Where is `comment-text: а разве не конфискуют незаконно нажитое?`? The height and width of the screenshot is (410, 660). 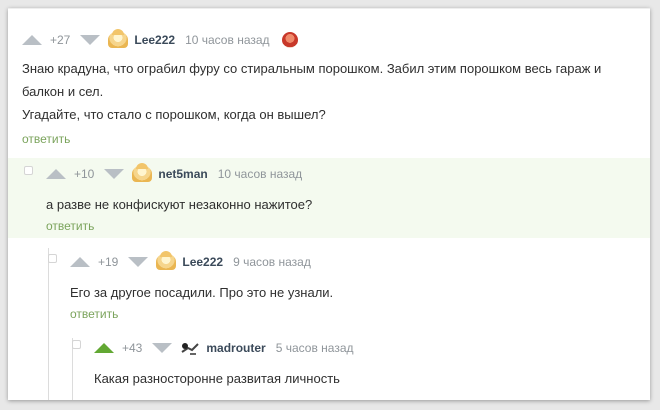 comment-text: а разве не конфискуют незаконно нажитое? is located at coordinates (341, 204).